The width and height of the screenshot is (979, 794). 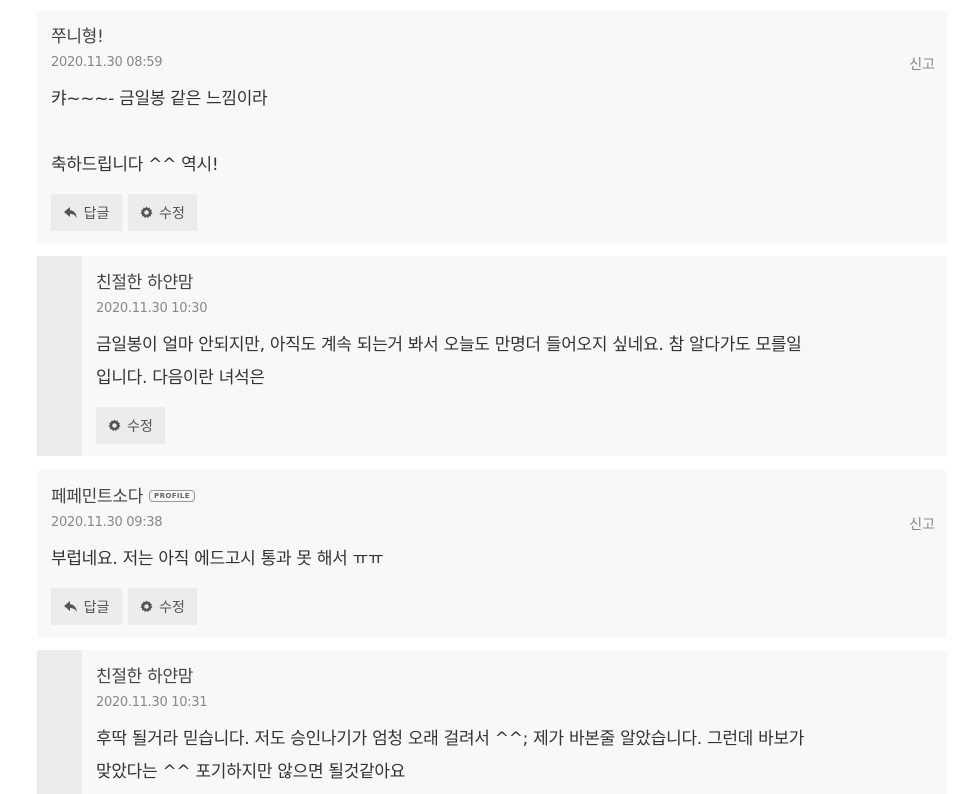 What do you see at coordinates (180, 378) in the screenshot?
I see `comment-text: 입니다. 다음이란 녀석은` at bounding box center [180, 378].